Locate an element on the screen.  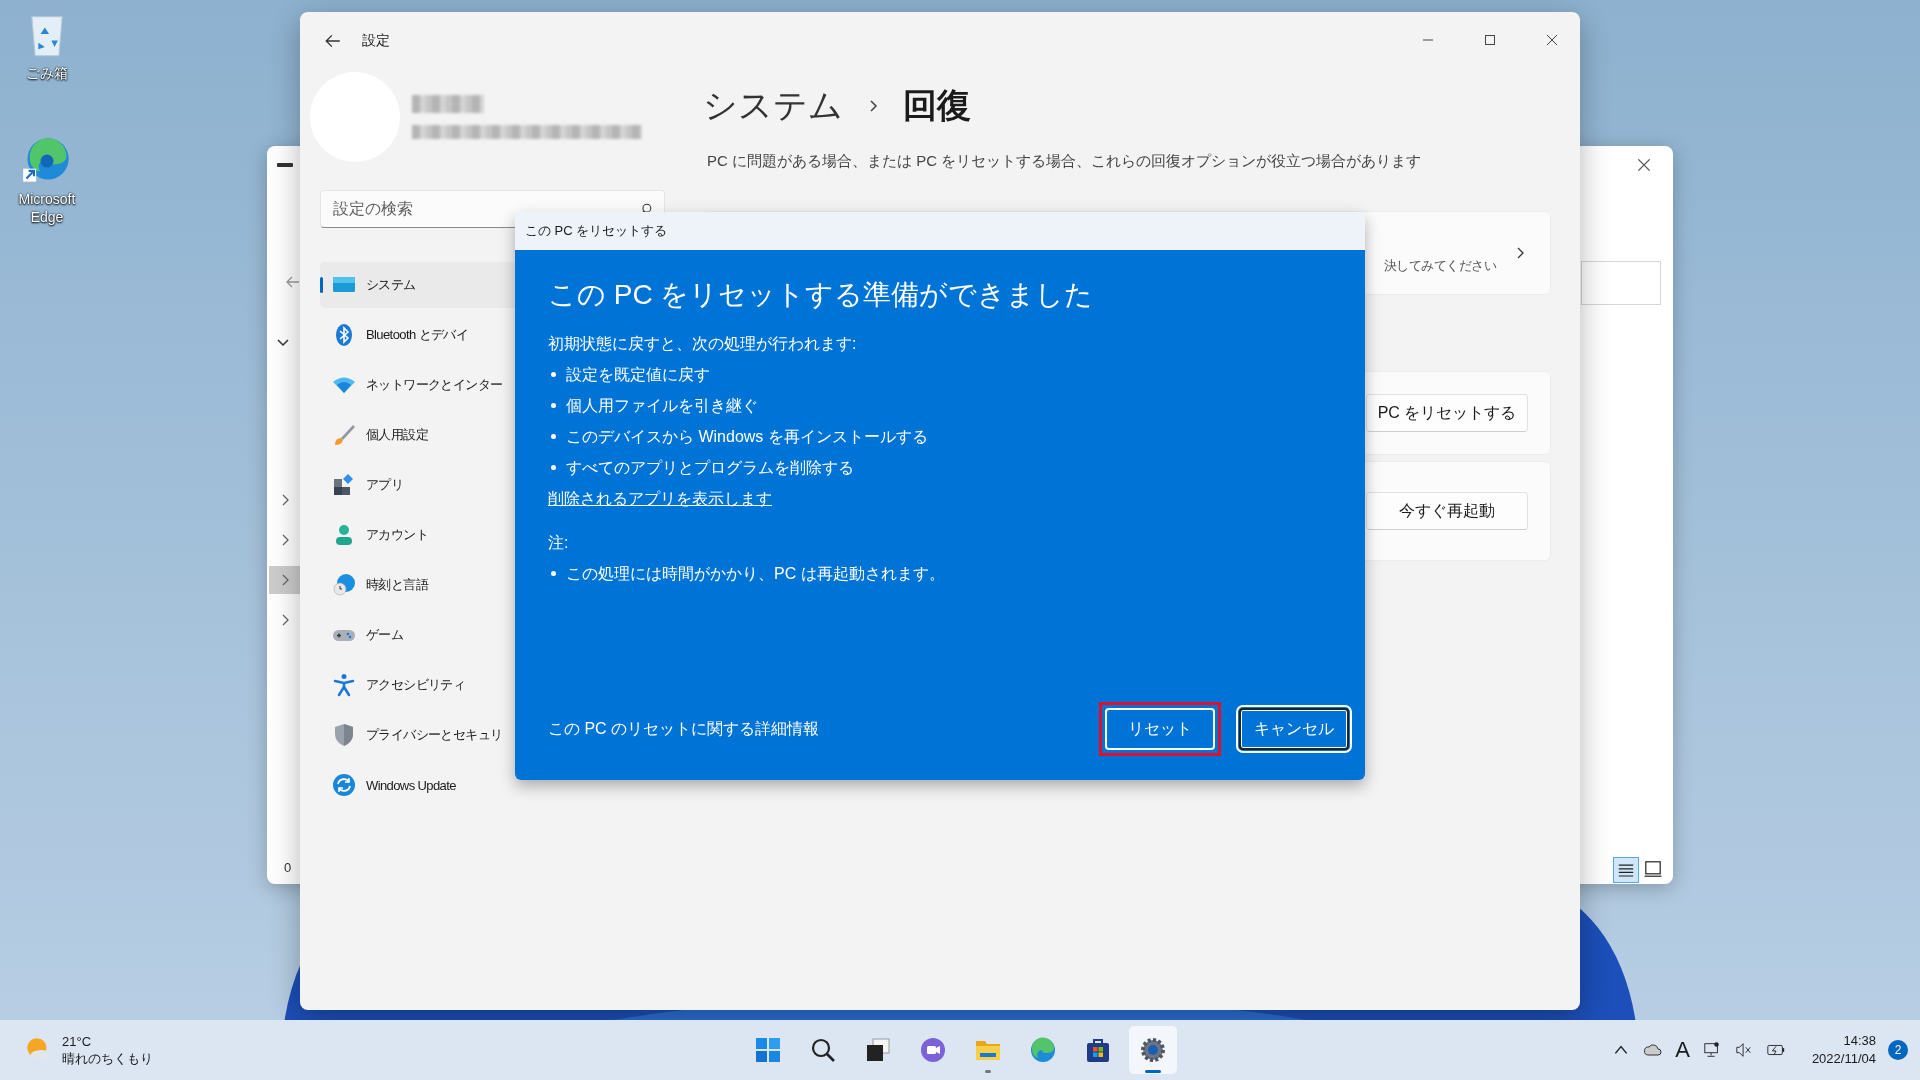
list-item: このデバイスから Windows を再インストールする is located at coordinates (747, 437).